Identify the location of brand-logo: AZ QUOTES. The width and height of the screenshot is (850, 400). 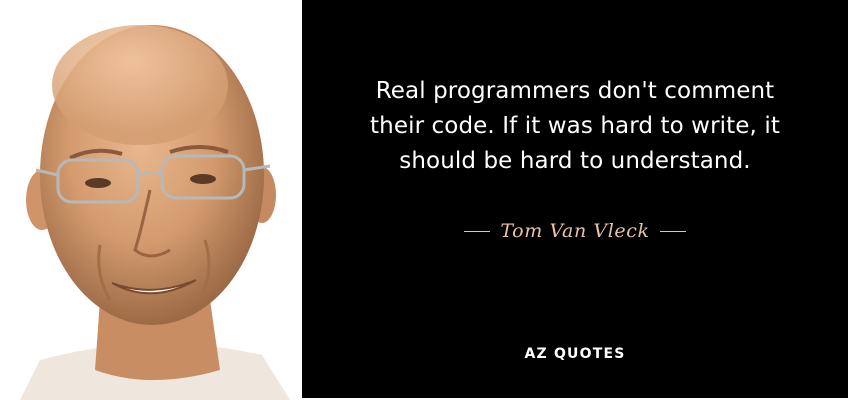
(575, 354).